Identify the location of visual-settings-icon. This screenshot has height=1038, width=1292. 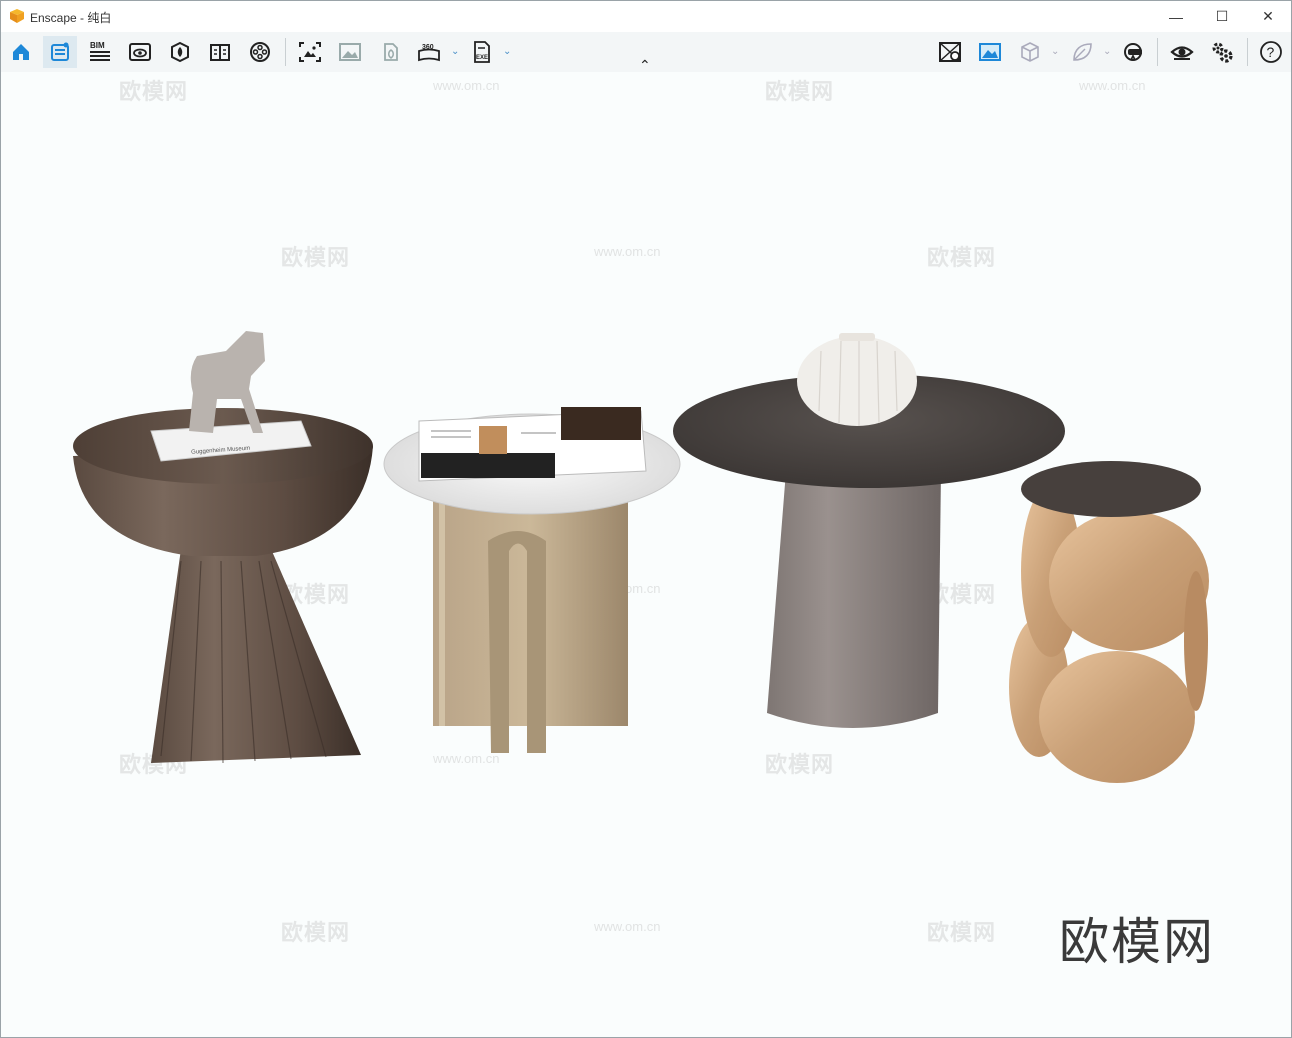
(990, 52).